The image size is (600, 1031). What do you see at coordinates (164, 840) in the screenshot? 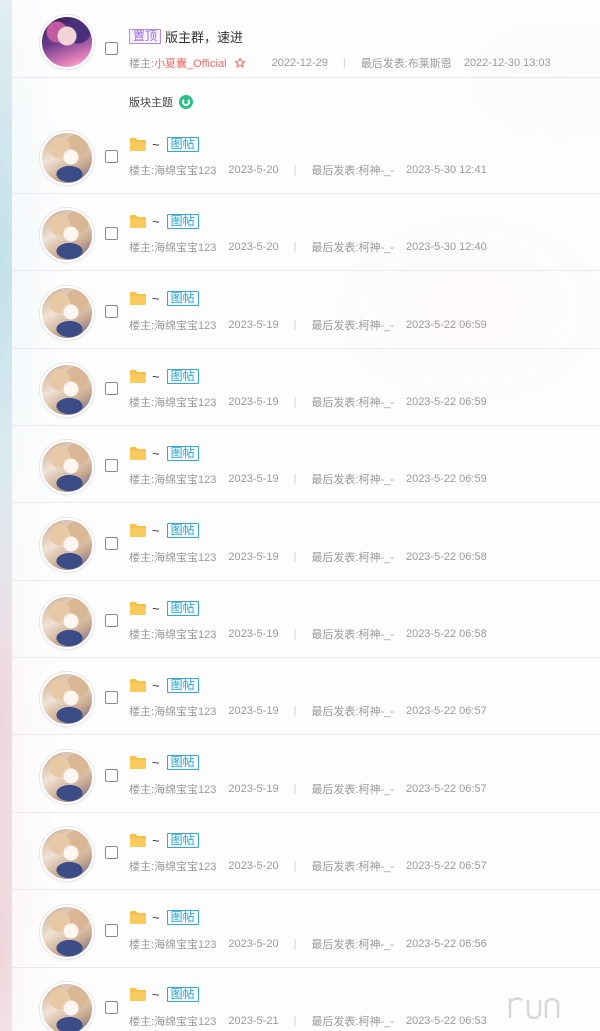
I see `thread-title-line: ~ 图帖` at bounding box center [164, 840].